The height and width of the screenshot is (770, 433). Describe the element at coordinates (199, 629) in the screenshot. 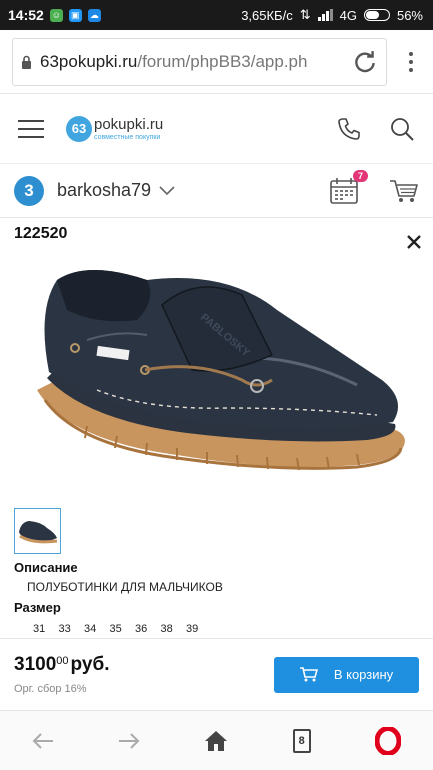

I see `size-option: 39` at that location.